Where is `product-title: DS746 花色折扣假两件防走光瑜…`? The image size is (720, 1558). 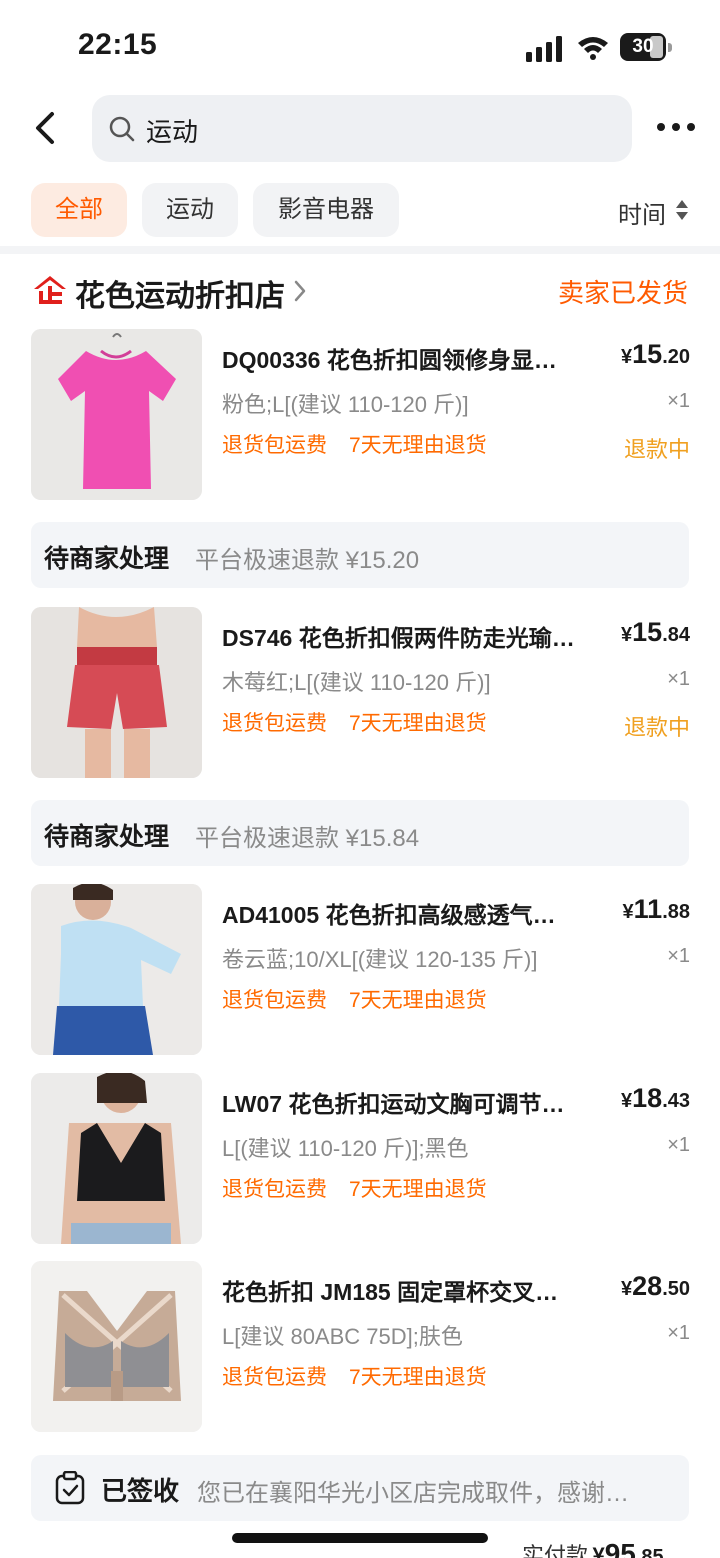
product-title: DS746 花色折扣假两件防走光瑜… is located at coordinates (411, 636).